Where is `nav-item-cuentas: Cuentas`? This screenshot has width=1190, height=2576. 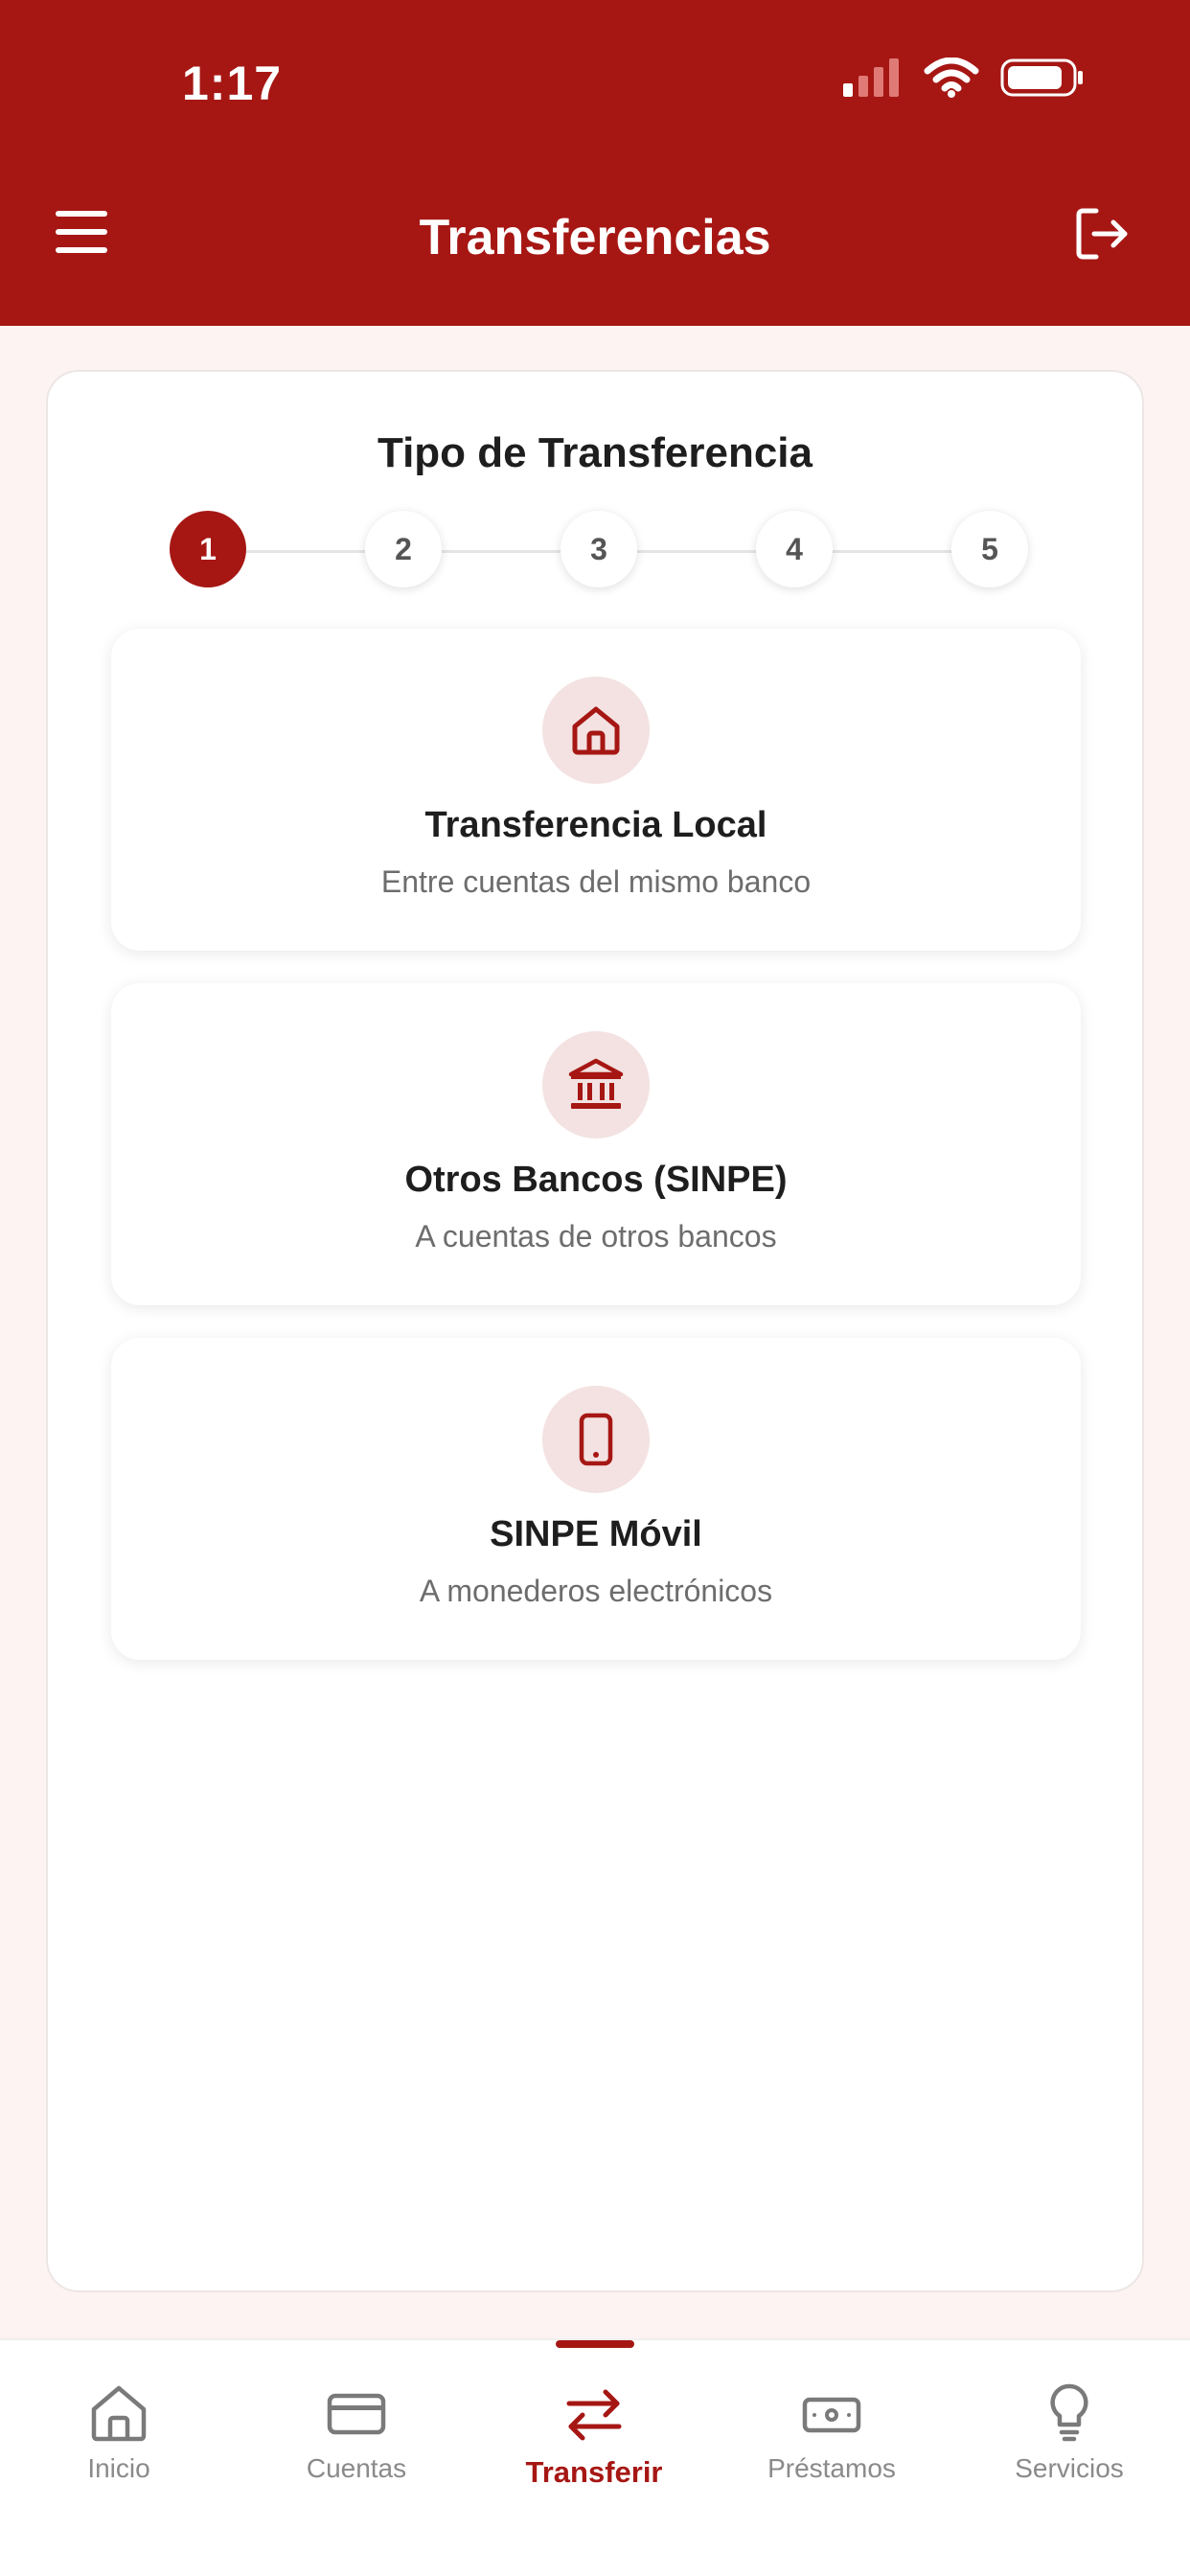 nav-item-cuentas: Cuentas is located at coordinates (357, 2436).